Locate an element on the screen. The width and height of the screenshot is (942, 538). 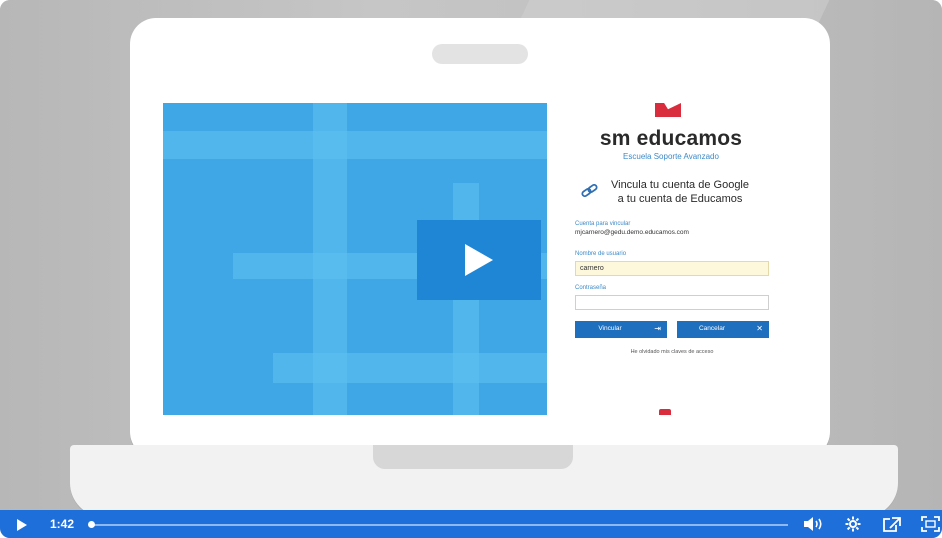
cancel-button: Cancelar ✕ is located at coordinates (723, 329).